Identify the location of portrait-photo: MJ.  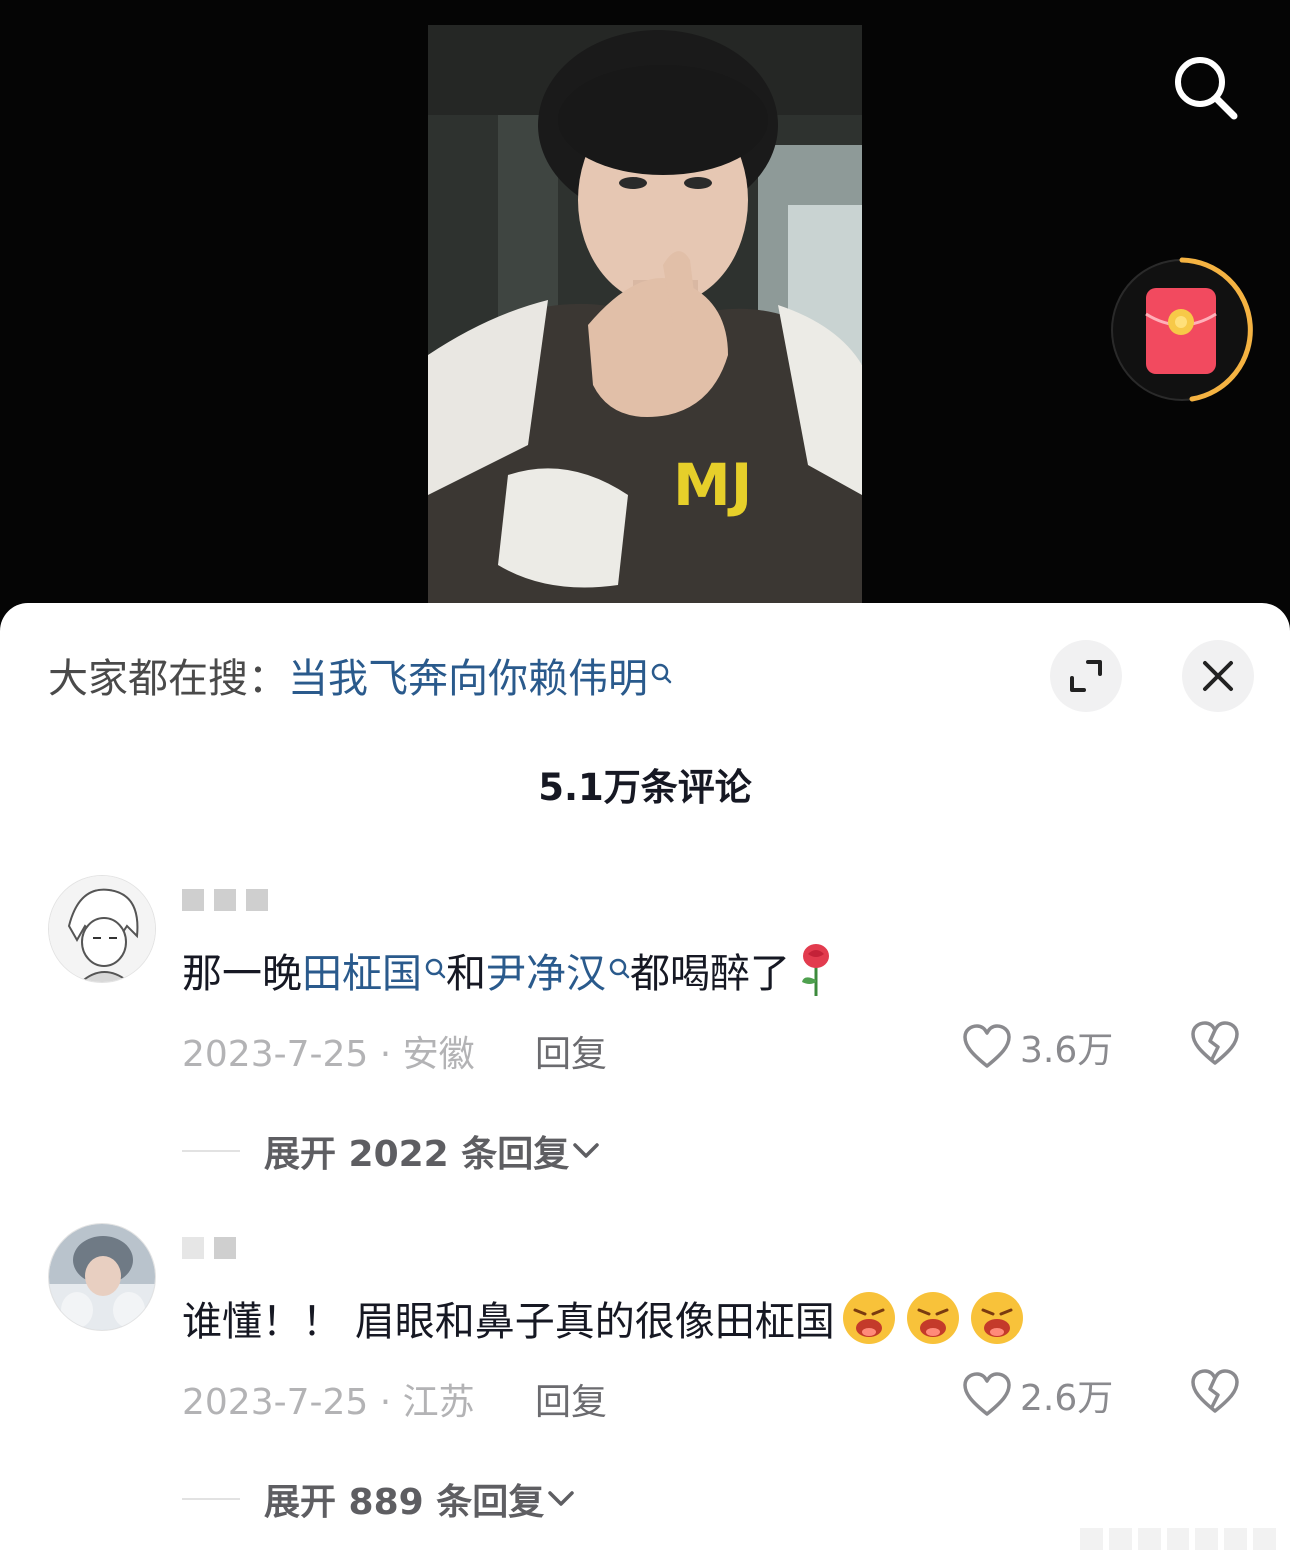
(645, 320).